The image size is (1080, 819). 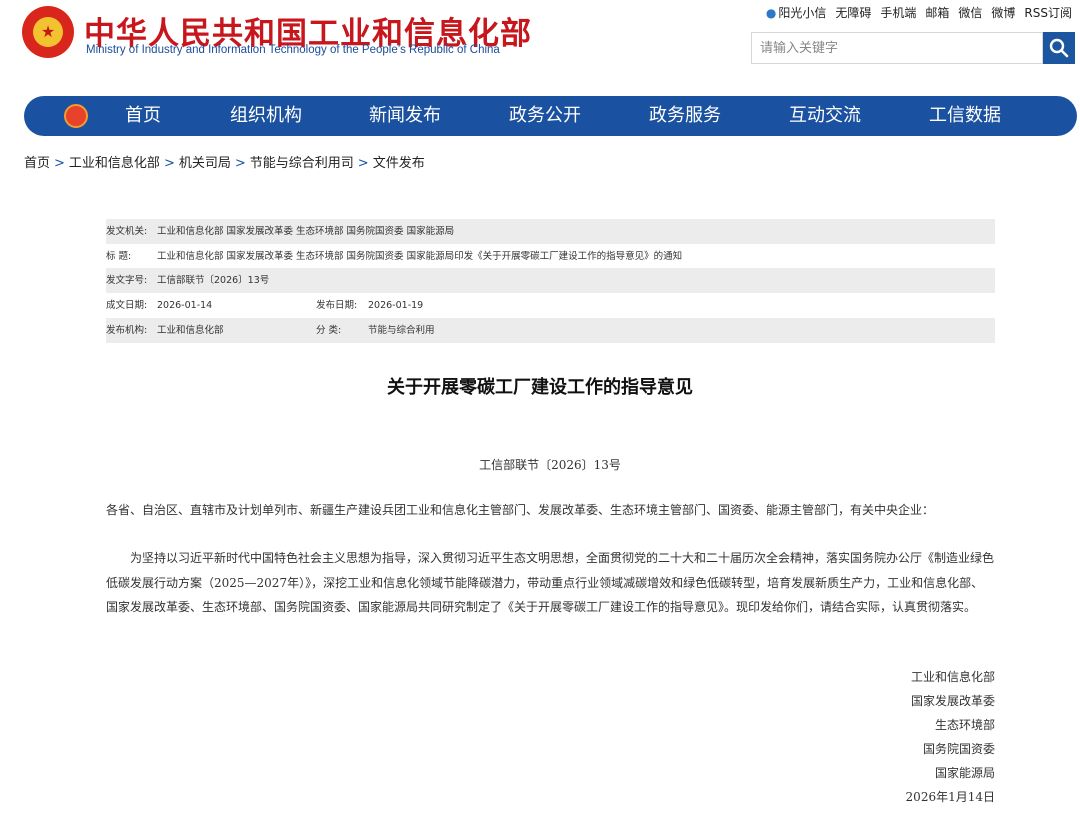 I want to click on info-label: 分 类:, so click(x=329, y=330).